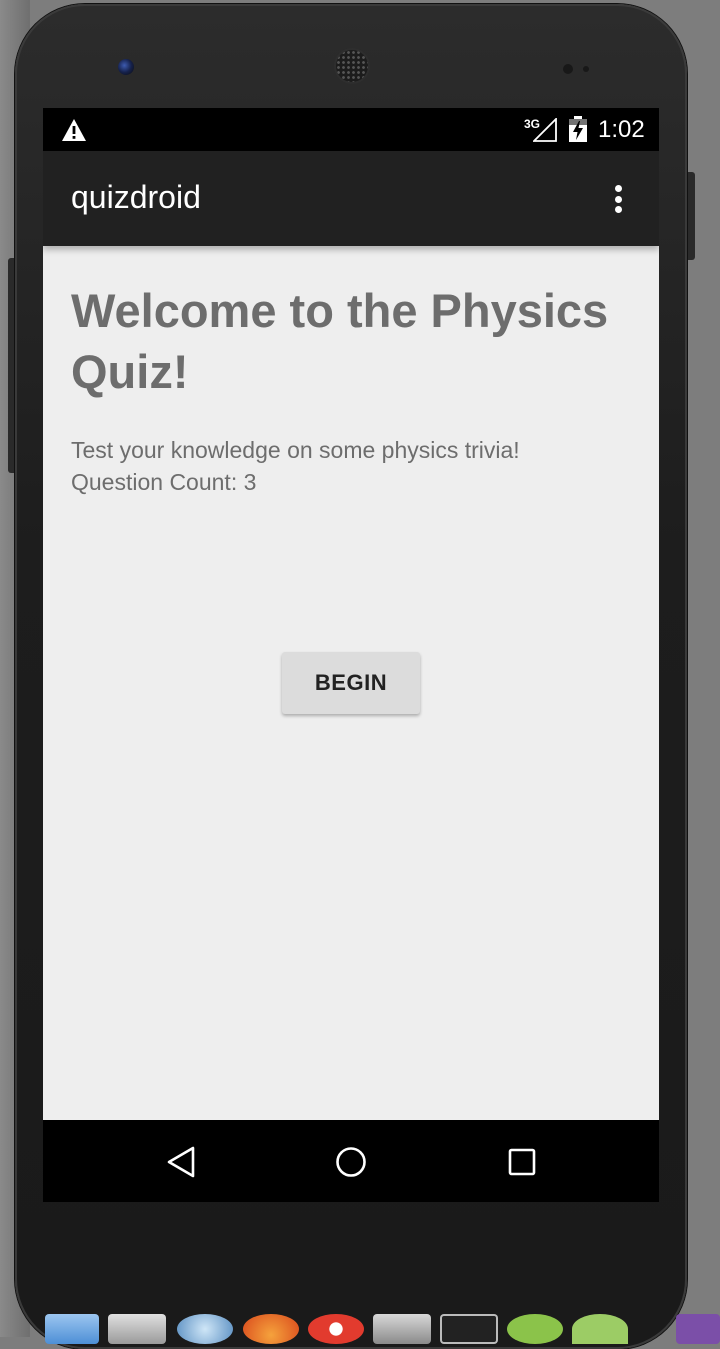  What do you see at coordinates (164, 482) in the screenshot?
I see `question-count-text: Question Count: 3` at bounding box center [164, 482].